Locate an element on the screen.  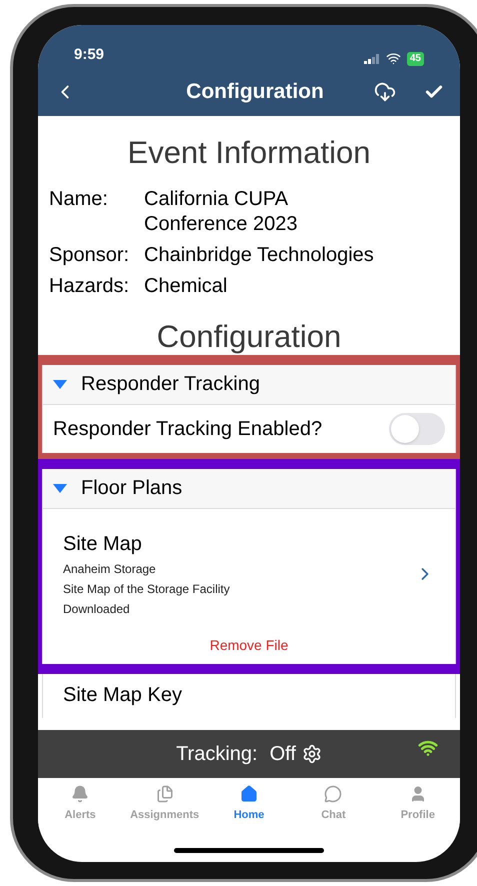
battery-indicator: 45 is located at coordinates (415, 59).